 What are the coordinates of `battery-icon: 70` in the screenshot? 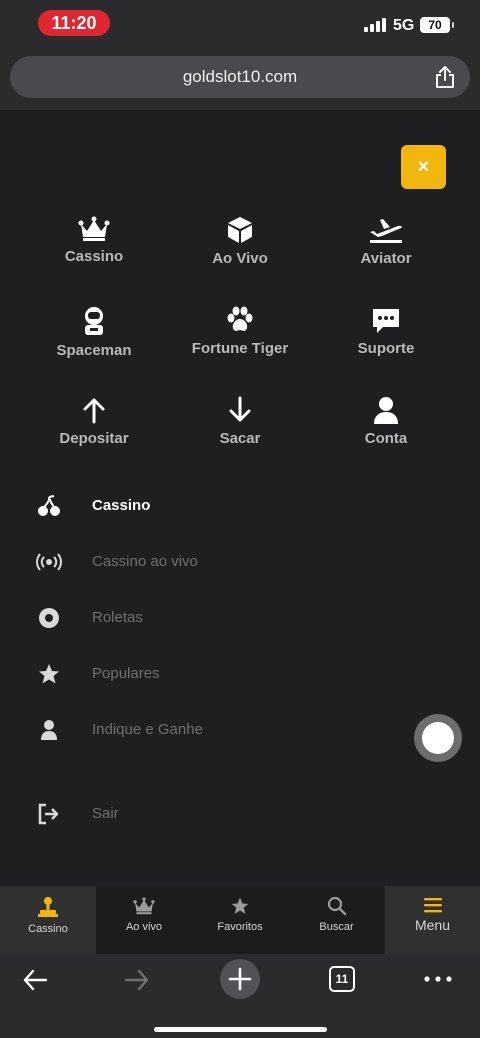 It's located at (437, 25).